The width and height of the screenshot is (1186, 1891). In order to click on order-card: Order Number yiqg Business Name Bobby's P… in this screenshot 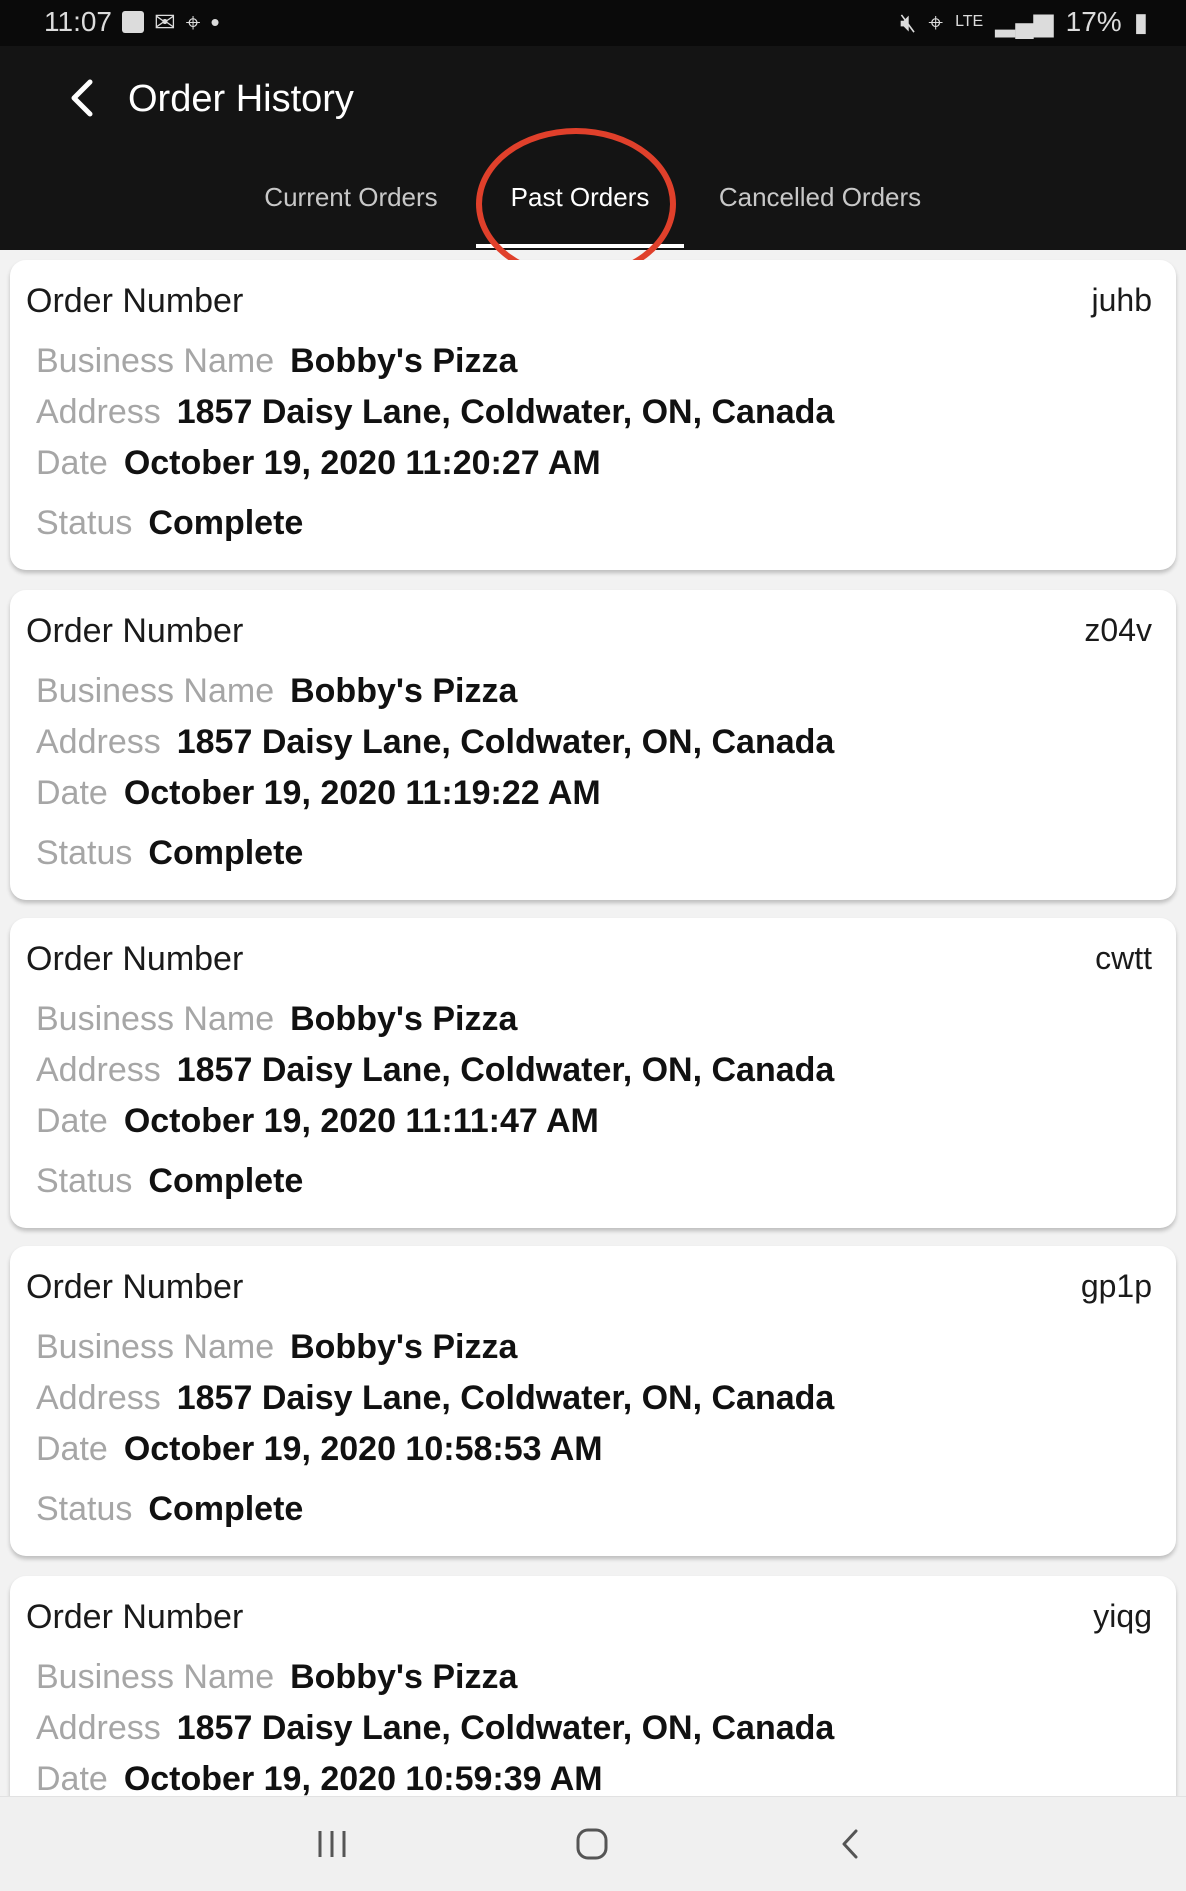, I will do `click(593, 1686)`.